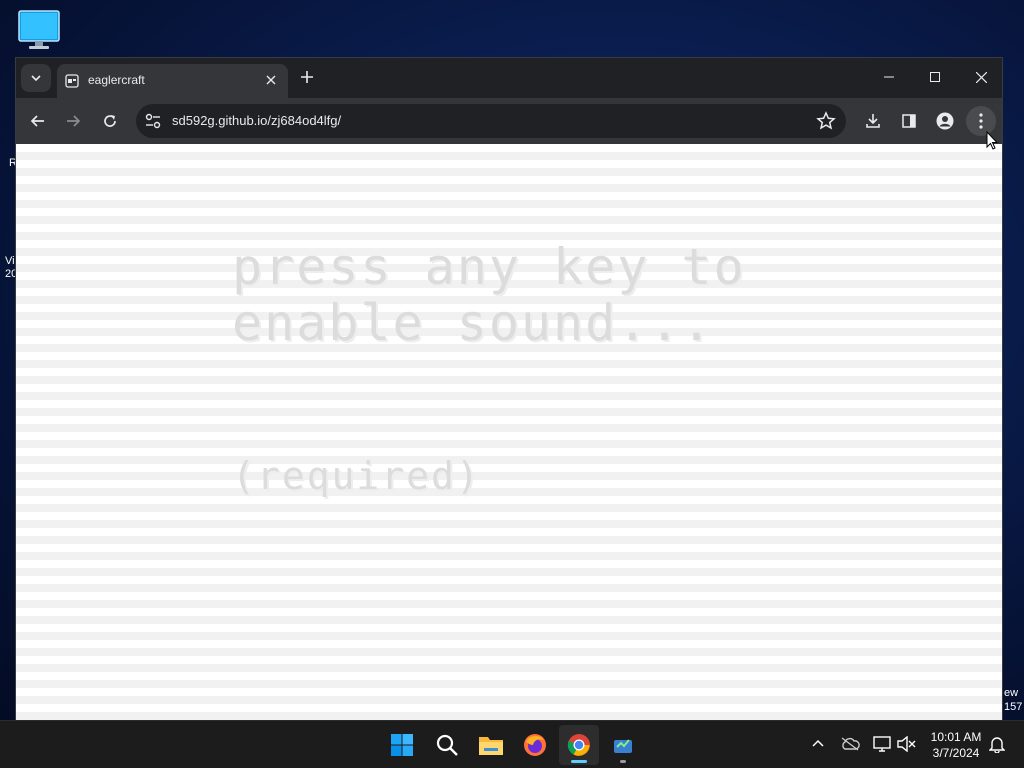  I want to click on forward-arrow-icon, so click(74, 121).